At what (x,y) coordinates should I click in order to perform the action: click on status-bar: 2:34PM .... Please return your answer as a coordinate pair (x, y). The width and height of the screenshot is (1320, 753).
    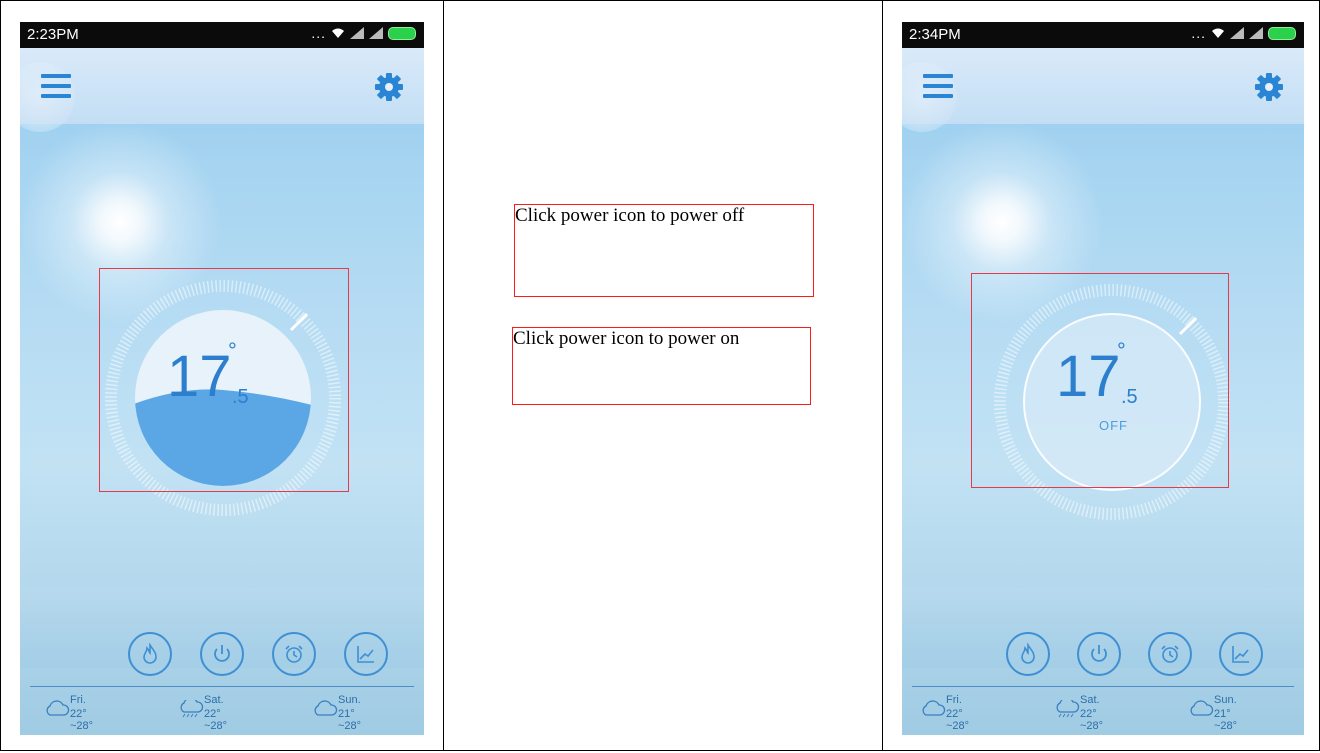
    Looking at the image, I should click on (1103, 35).